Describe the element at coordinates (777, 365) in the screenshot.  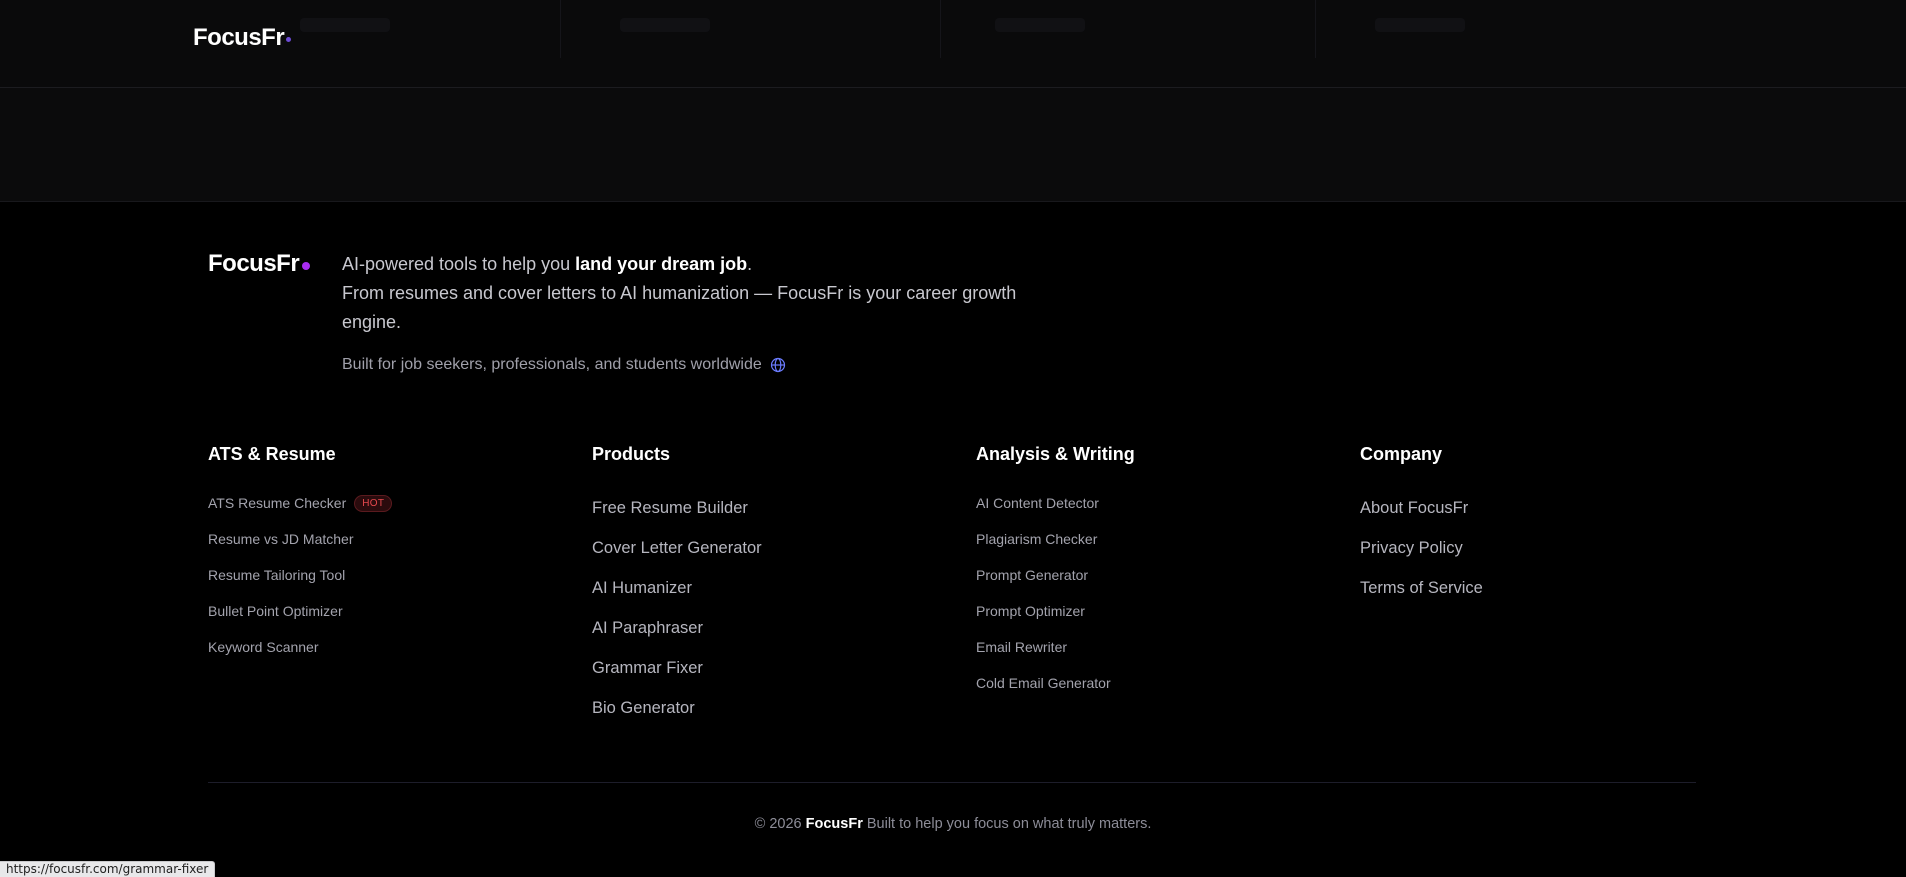
I see `globe-icon` at that location.